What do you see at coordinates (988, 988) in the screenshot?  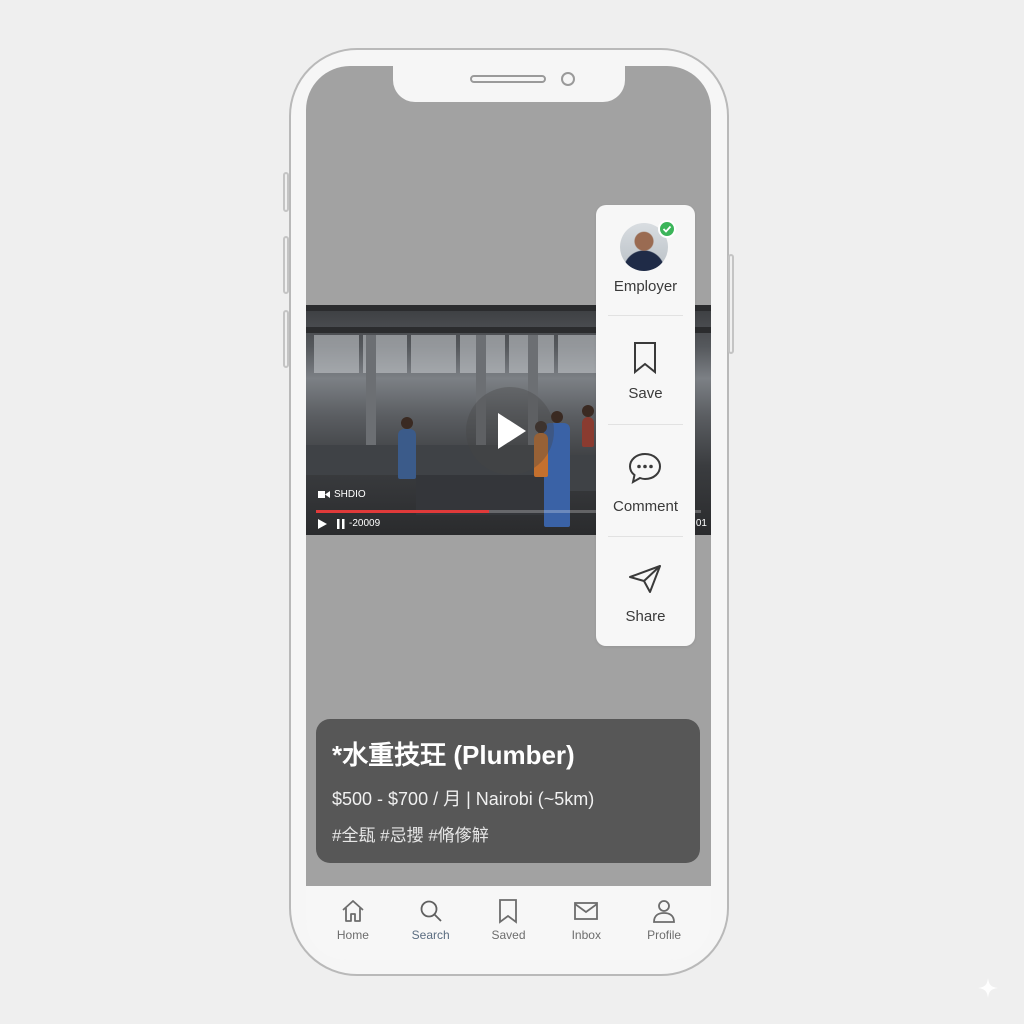 I see `sparkle-icon` at bounding box center [988, 988].